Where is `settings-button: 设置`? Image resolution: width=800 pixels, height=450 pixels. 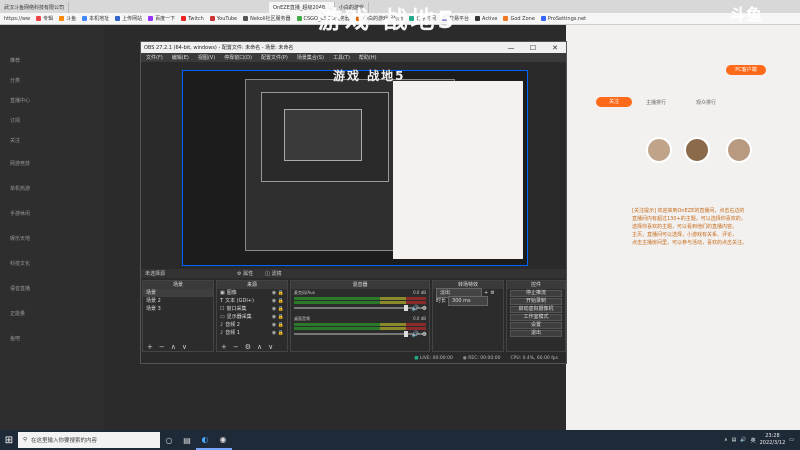 settings-button: 设置 is located at coordinates (536, 325).